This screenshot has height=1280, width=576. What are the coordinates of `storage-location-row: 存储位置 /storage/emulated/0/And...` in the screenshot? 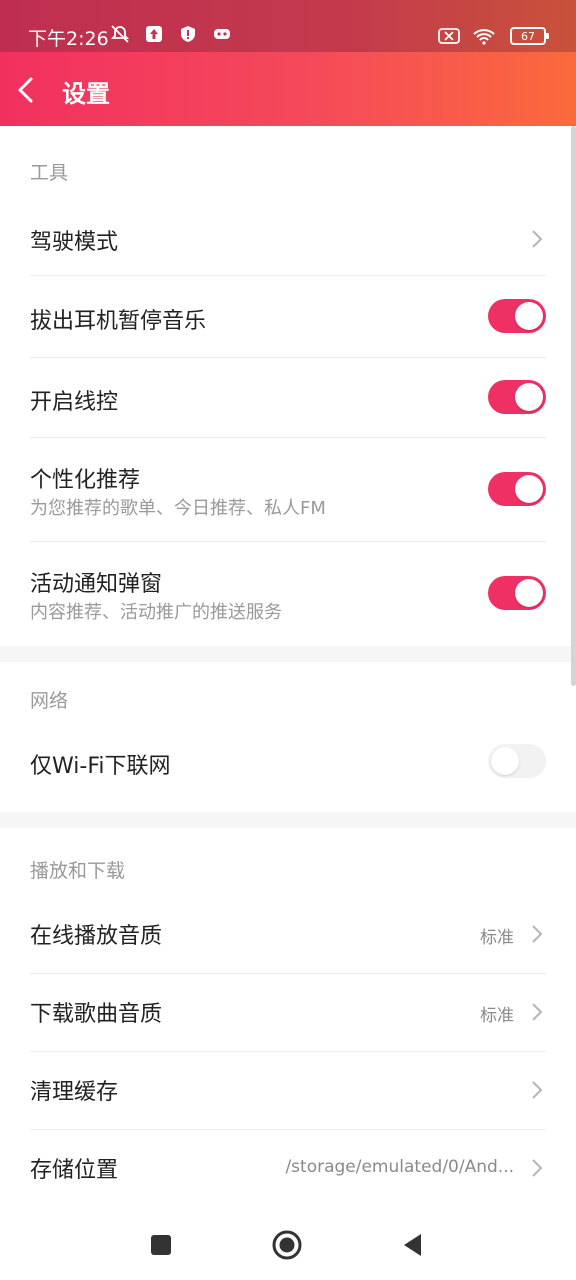 It's located at (288, 1170).